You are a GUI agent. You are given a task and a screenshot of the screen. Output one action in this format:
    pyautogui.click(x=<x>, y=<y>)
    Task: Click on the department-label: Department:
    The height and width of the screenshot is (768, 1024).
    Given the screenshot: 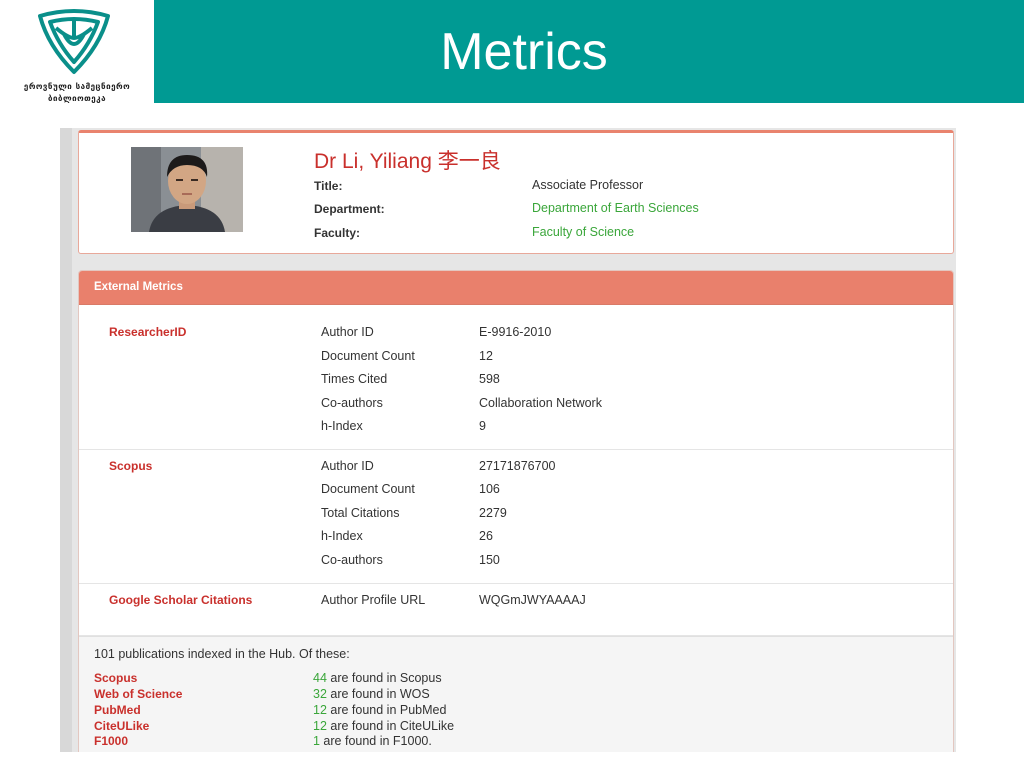 What is the action you would take?
    pyautogui.click(x=349, y=209)
    